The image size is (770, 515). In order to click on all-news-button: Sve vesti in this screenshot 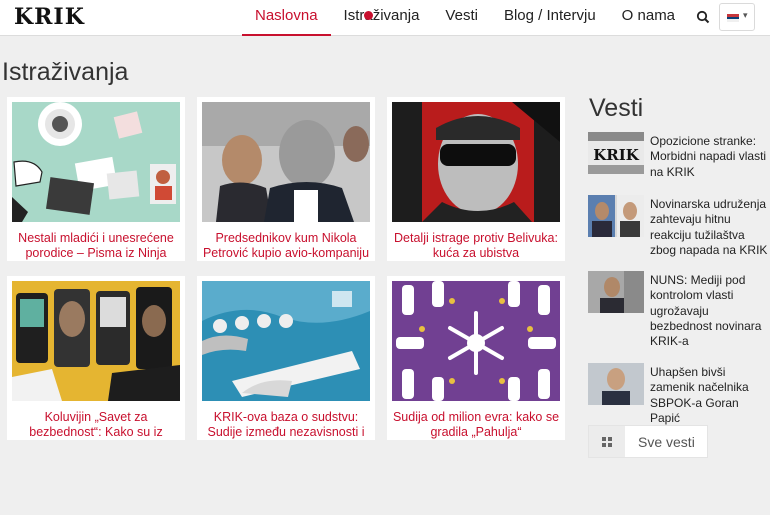, I will do `click(648, 441)`.